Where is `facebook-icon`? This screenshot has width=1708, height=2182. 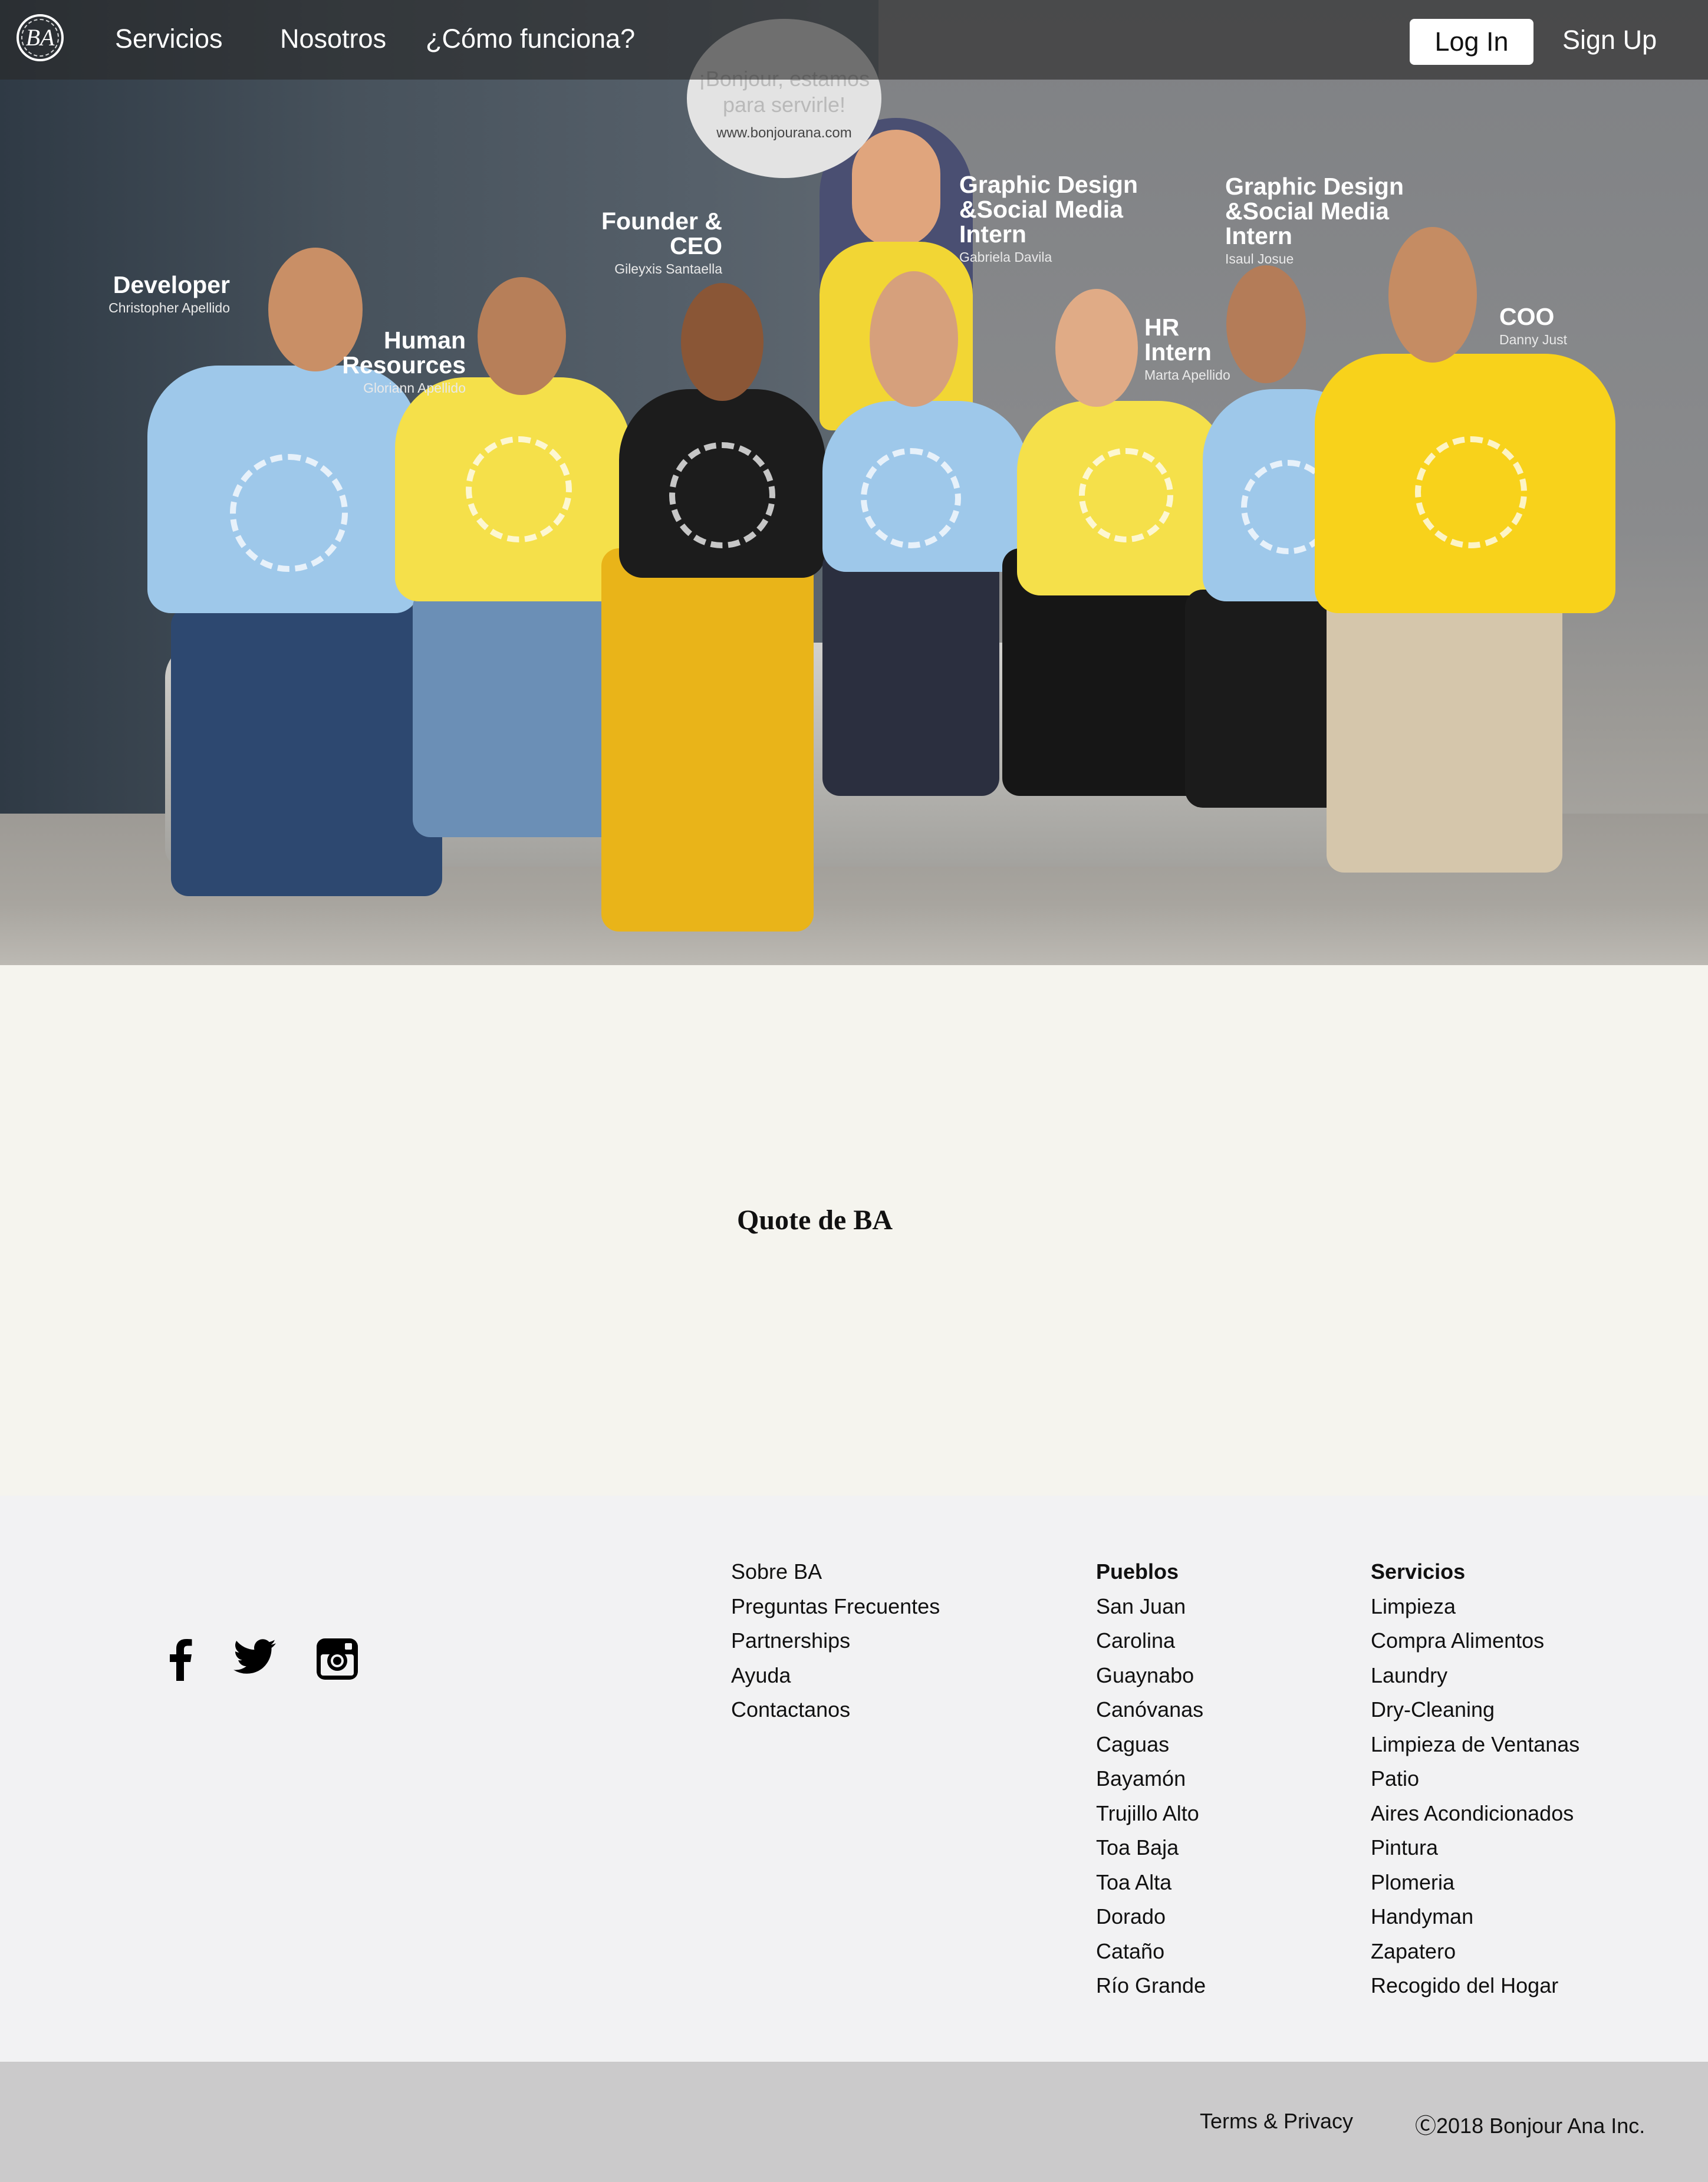
facebook-icon is located at coordinates (180, 1659).